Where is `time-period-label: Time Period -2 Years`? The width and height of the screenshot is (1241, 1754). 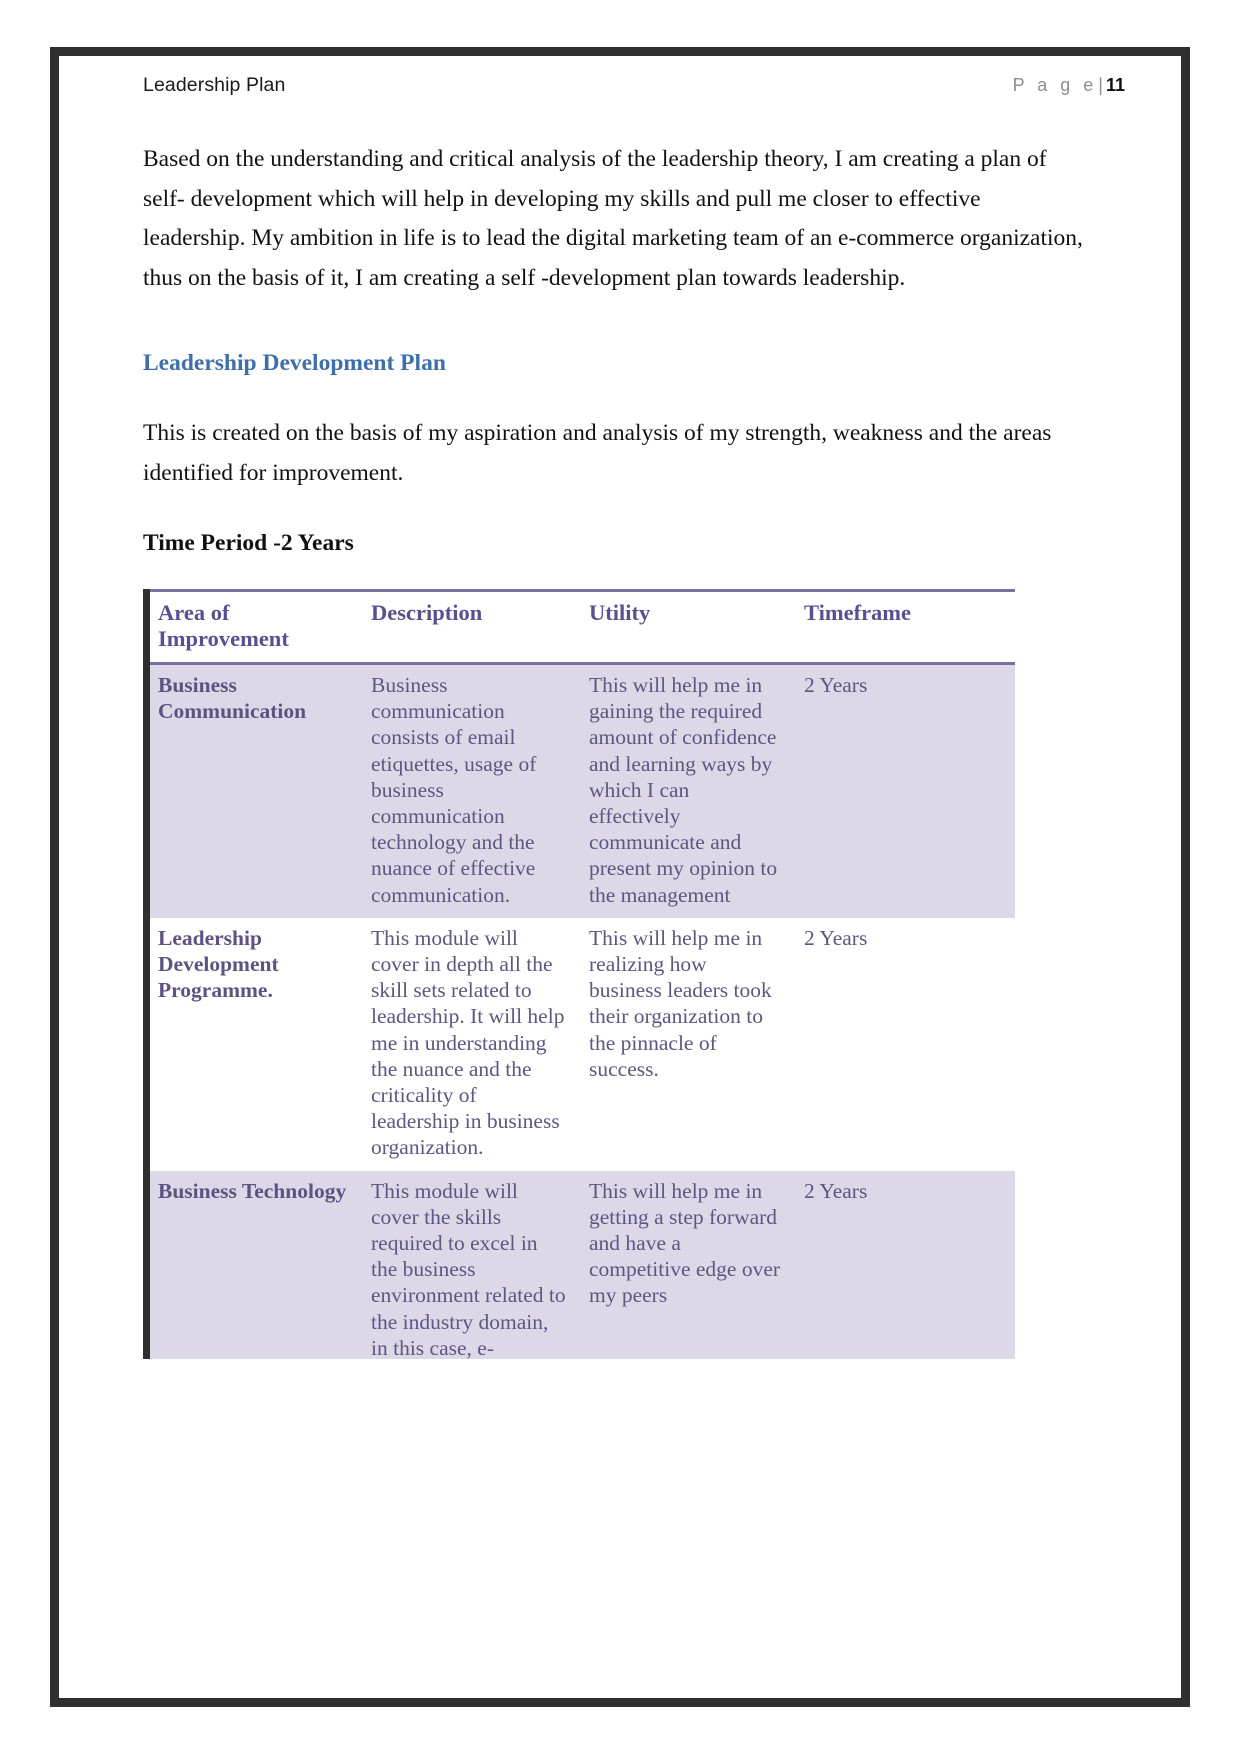
time-period-label: Time Period -2 Years is located at coordinates (248, 543).